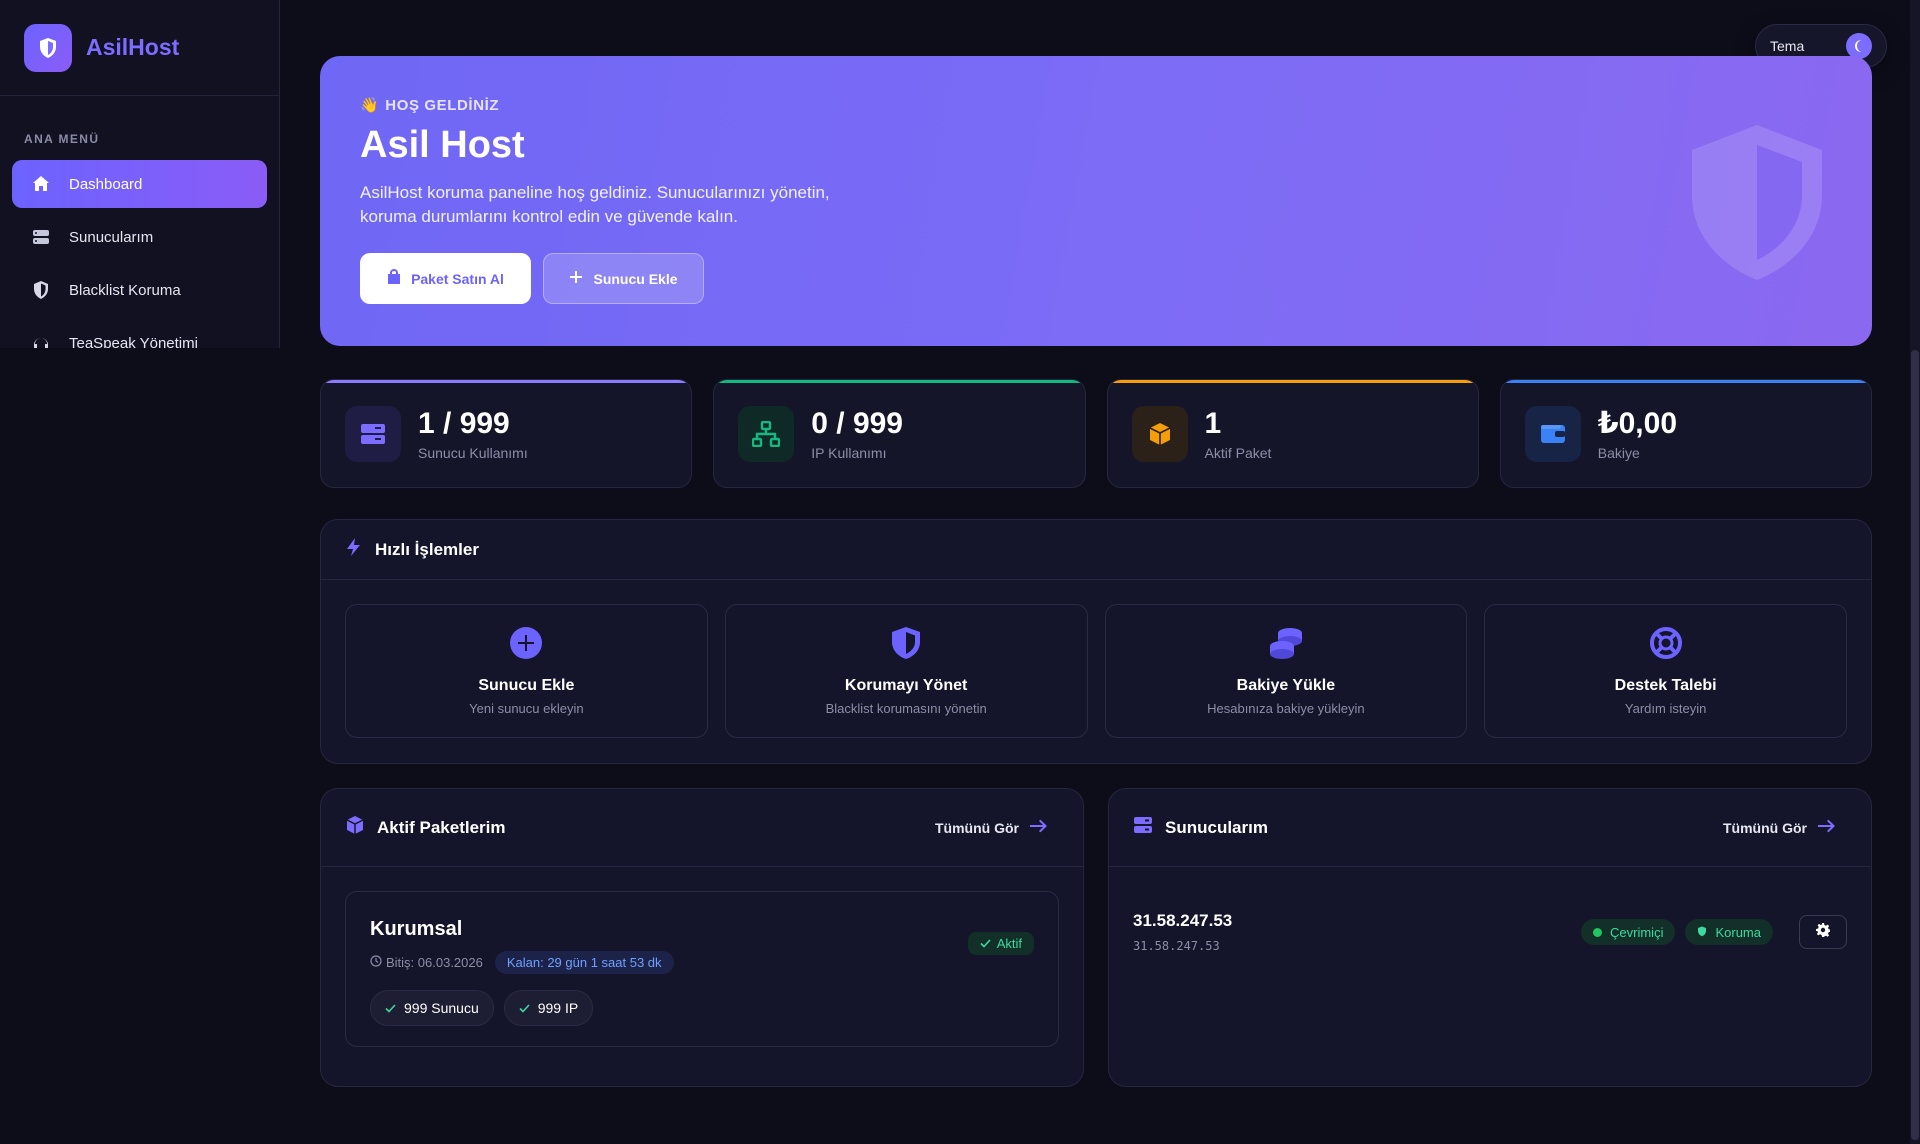 The image size is (1920, 1144). I want to click on stat-server-usage: 1 / 999 Sunucu Kullanımı, so click(506, 433).